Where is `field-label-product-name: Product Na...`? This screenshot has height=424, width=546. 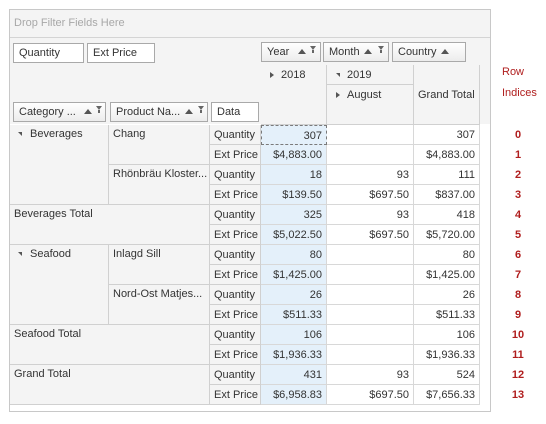
field-label-product-name: Product Na... is located at coordinates (148, 112).